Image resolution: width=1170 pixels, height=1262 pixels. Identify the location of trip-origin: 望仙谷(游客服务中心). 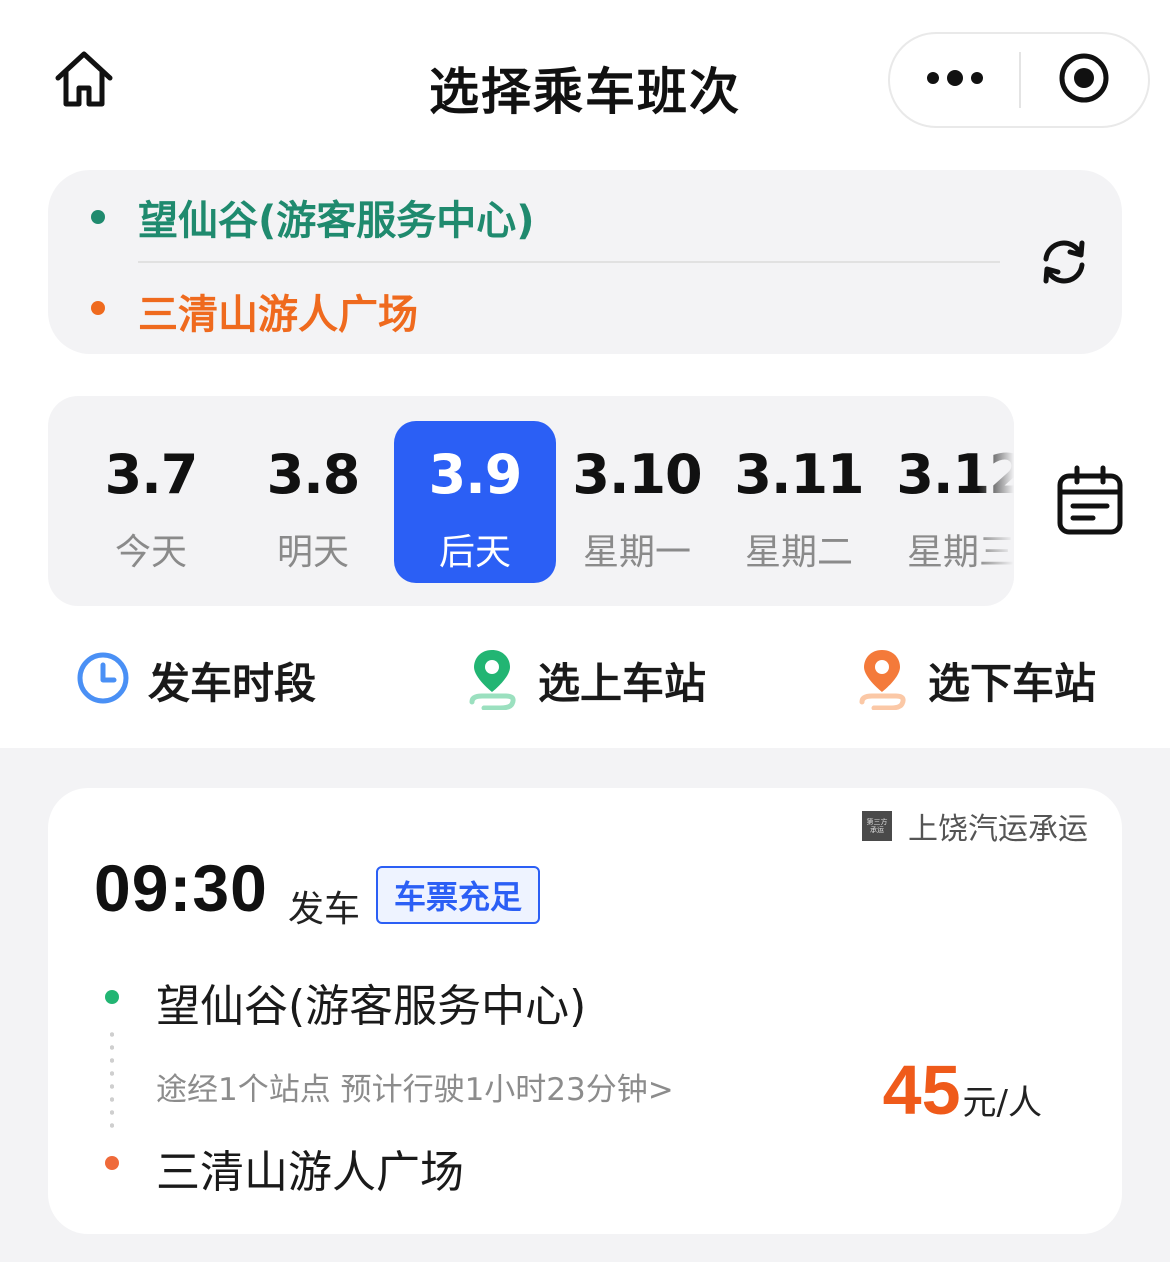
(371, 1006).